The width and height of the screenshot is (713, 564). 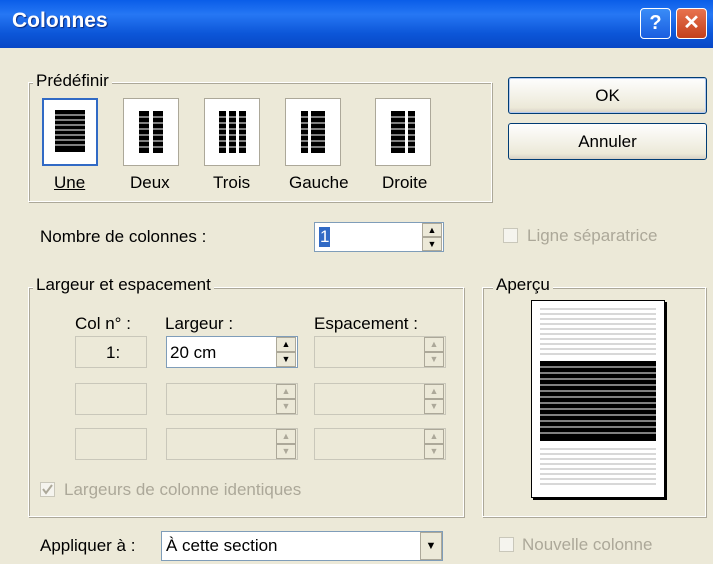 What do you see at coordinates (302, 546) in the screenshot?
I see `apply-to-select: À cette section` at bounding box center [302, 546].